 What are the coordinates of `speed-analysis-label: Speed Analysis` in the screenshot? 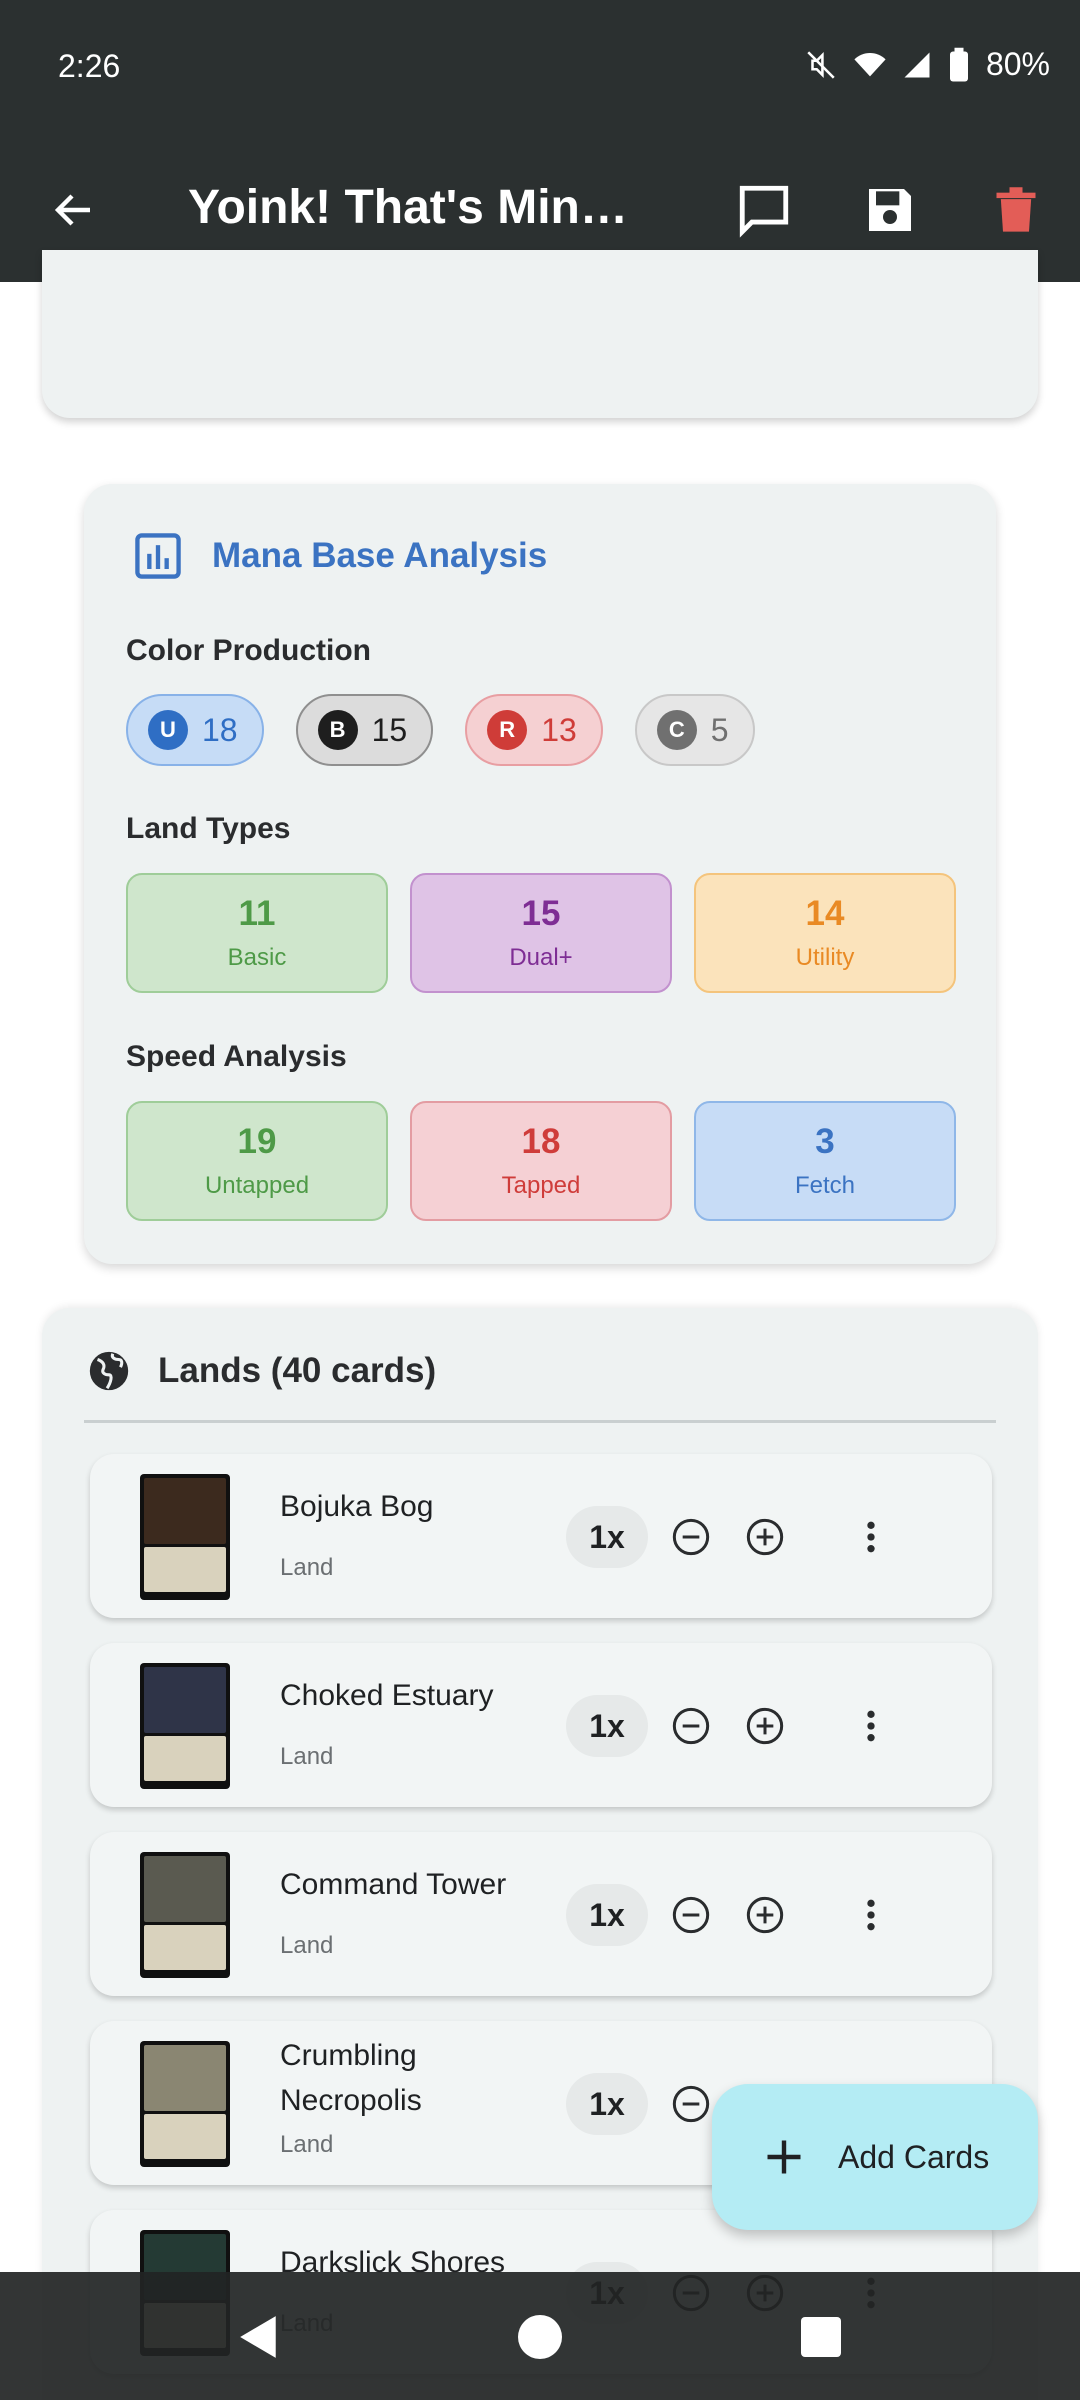 It's located at (236, 1056).